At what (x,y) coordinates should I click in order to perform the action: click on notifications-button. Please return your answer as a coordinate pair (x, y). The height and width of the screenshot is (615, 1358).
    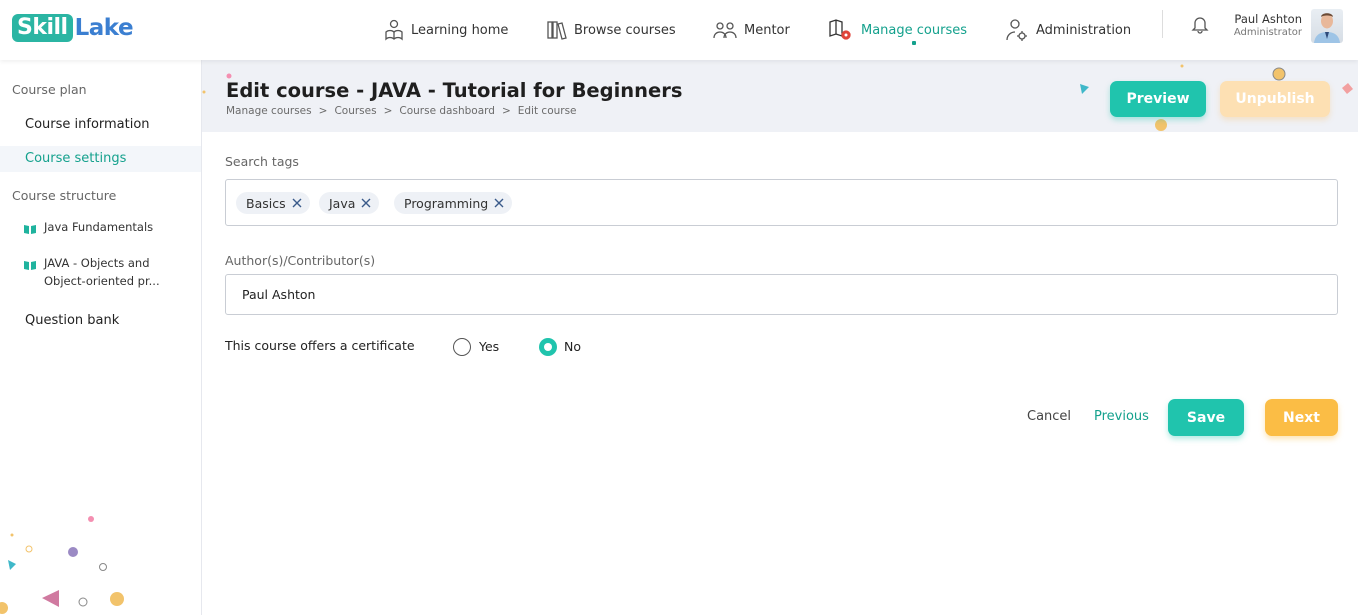
    Looking at the image, I should click on (1200, 26).